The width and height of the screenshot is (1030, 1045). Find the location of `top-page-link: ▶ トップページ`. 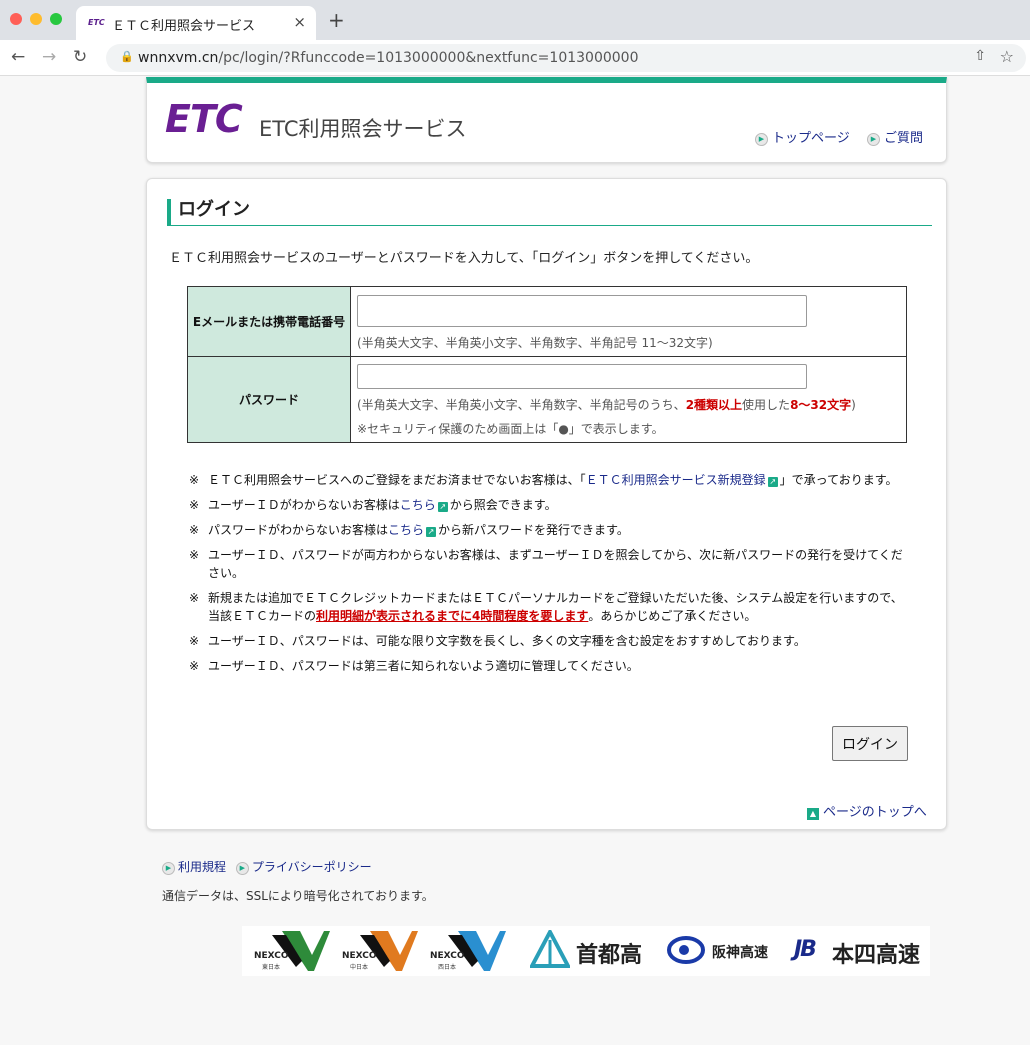

top-page-link: ▶ トップページ is located at coordinates (802, 136).